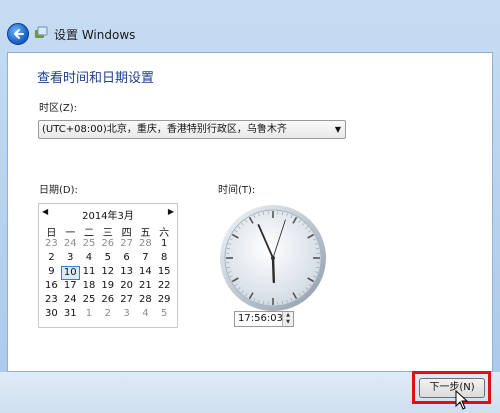 This screenshot has width=500, height=413. Describe the element at coordinates (51, 287) in the screenshot. I see `calendar-day: 16` at that location.